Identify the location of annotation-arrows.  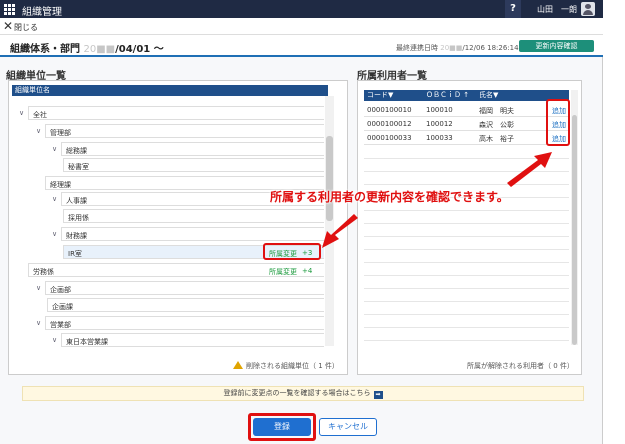
(437, 200).